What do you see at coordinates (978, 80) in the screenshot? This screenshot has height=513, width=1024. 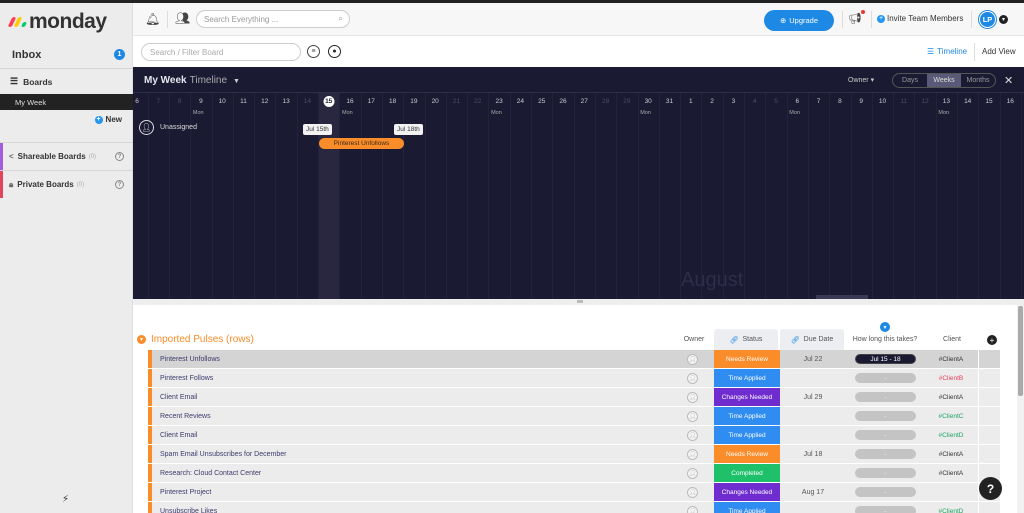 I see `scale-option-months: Months` at bounding box center [978, 80].